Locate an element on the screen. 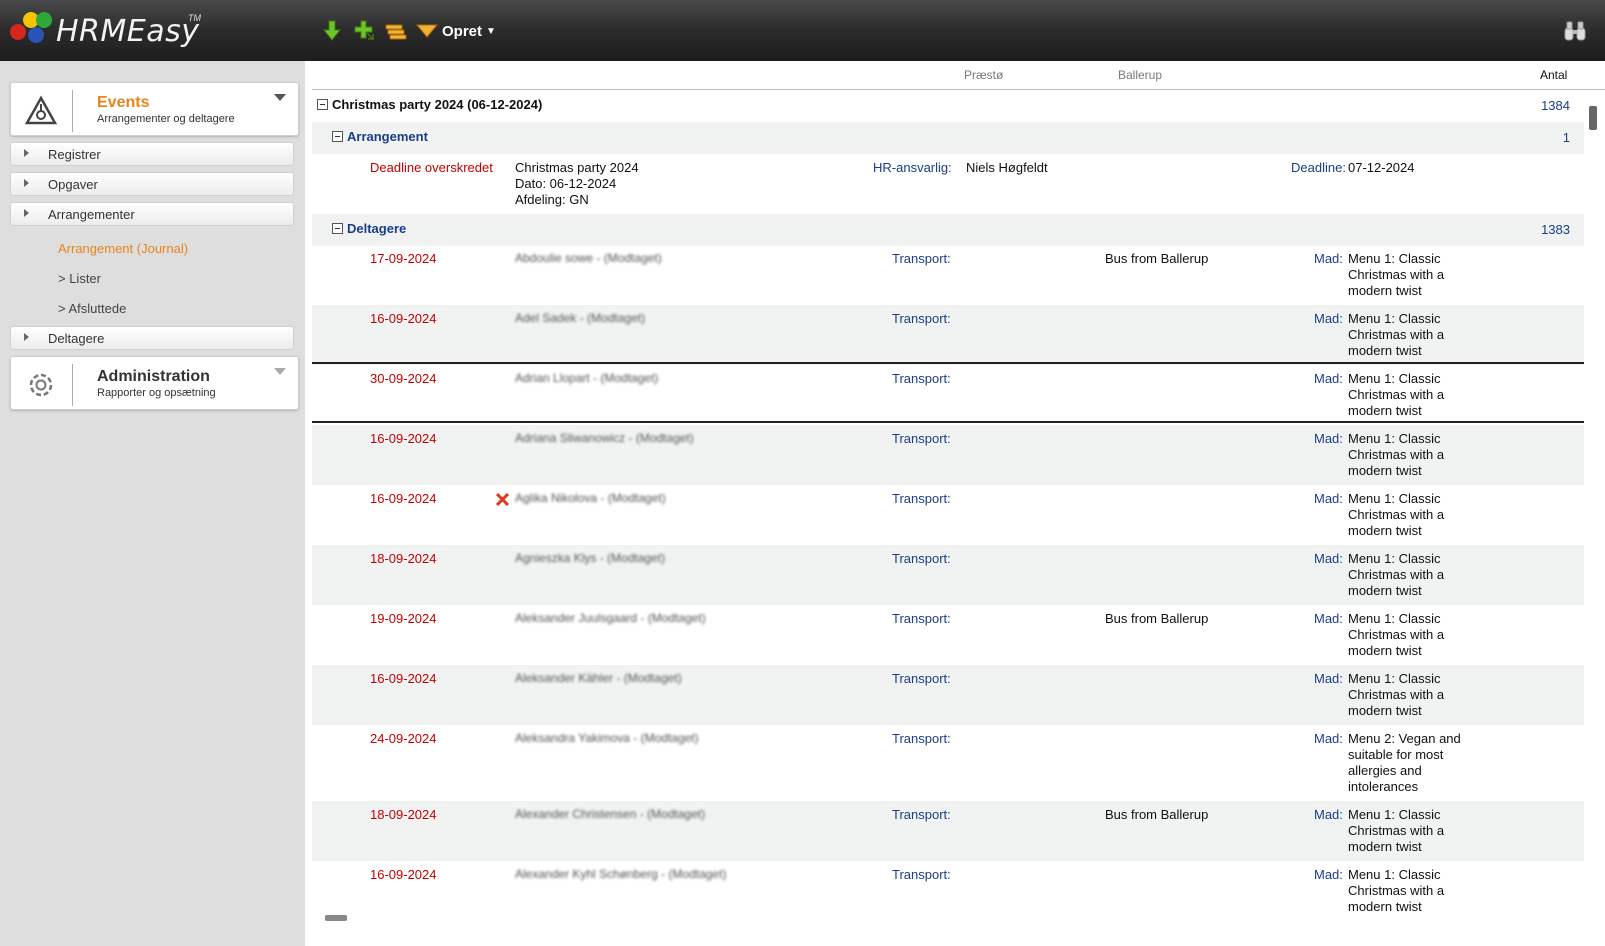  horizontal-scrollbar is located at coordinates (336, 918).